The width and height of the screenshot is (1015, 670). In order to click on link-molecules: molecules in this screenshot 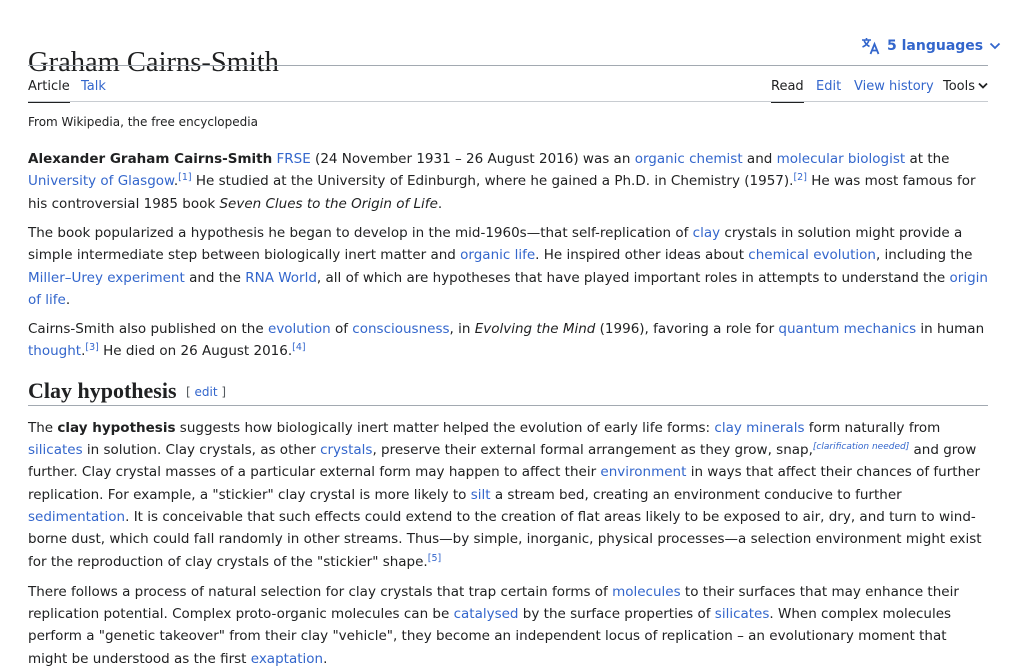, I will do `click(646, 592)`.